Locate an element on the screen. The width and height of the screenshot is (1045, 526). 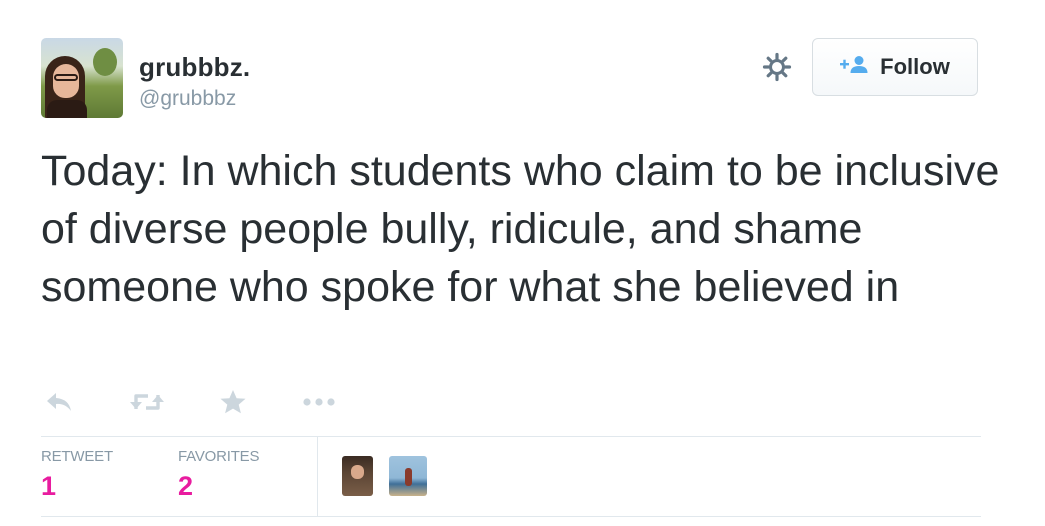
avatar-shirt is located at coordinates (67, 109).